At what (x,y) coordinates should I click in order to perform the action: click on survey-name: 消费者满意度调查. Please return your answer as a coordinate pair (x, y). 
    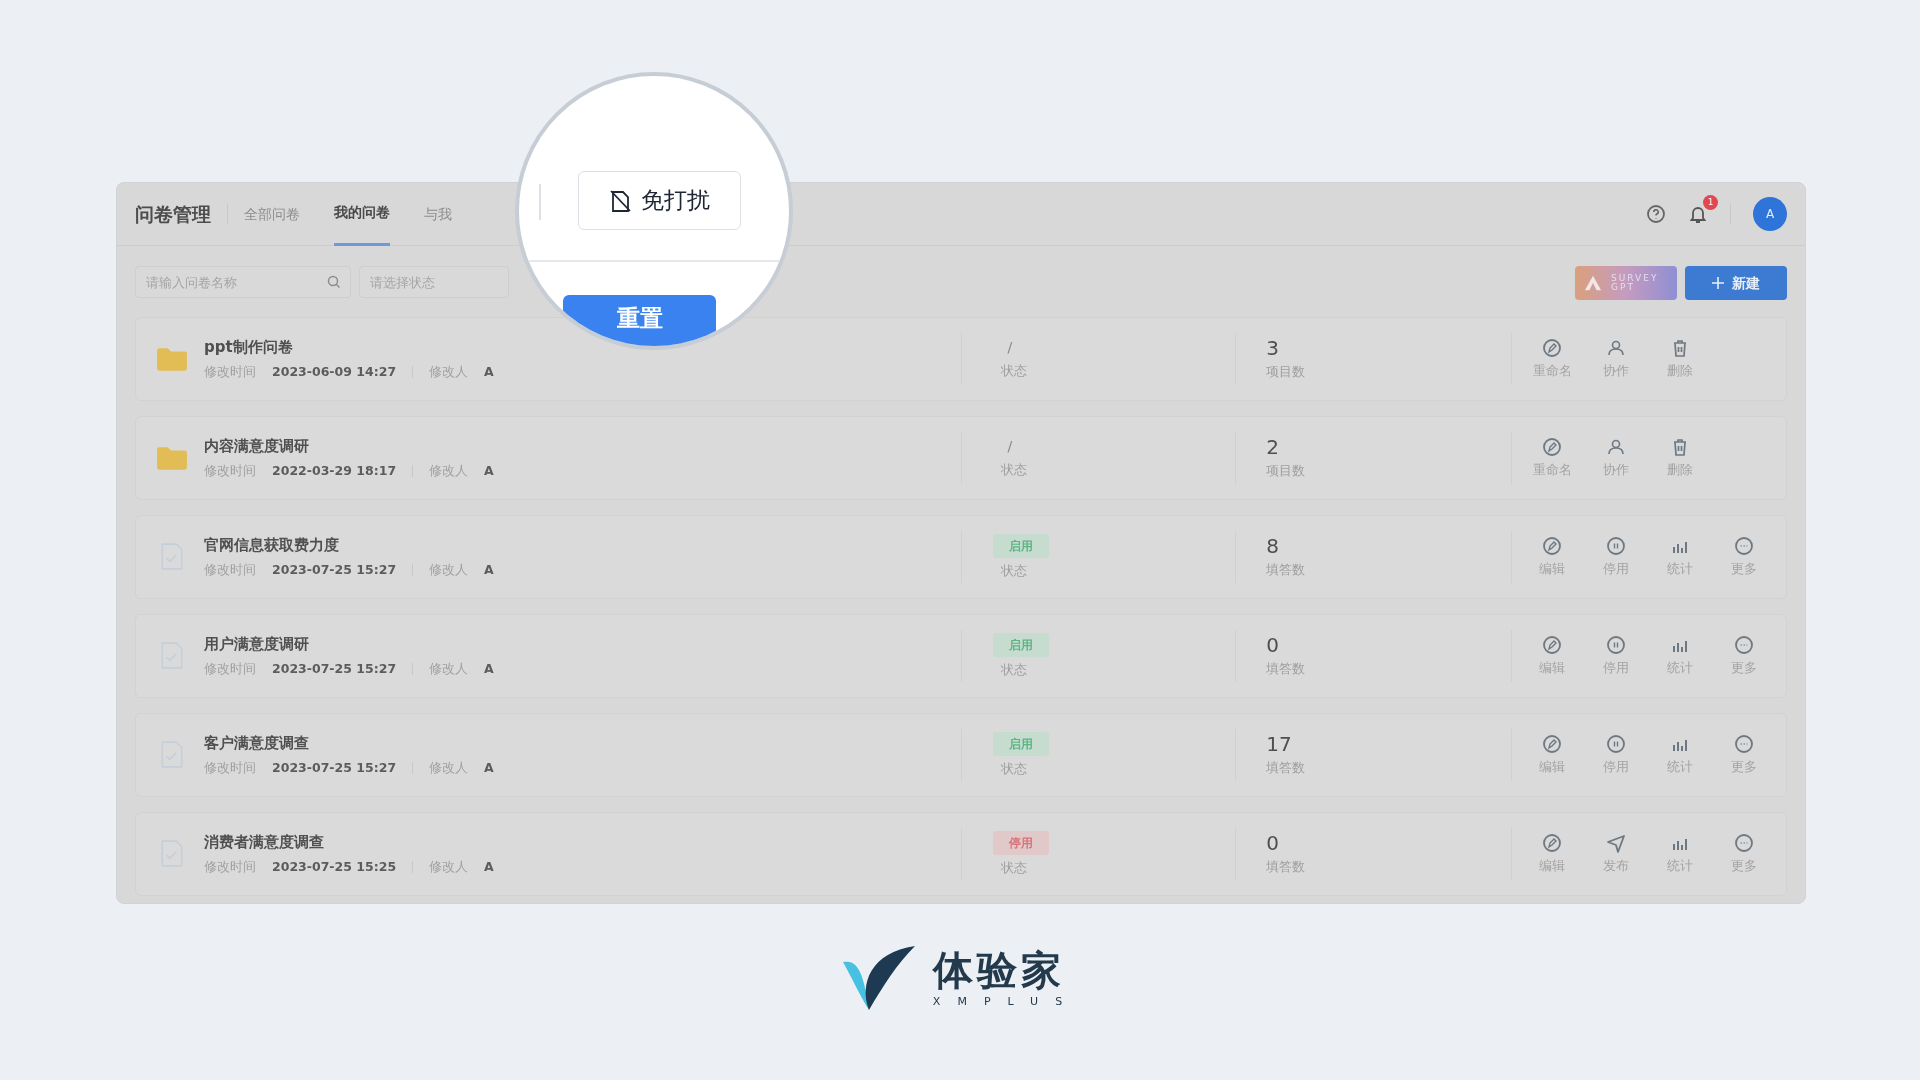
    Looking at the image, I should click on (349, 842).